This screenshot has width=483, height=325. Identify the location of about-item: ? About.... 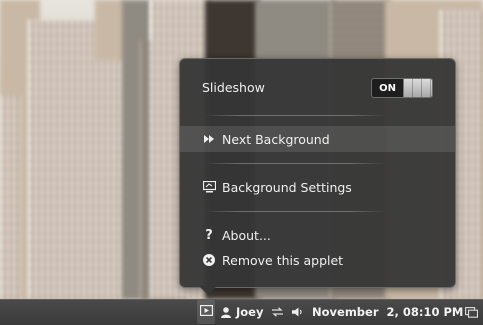
(317, 235).